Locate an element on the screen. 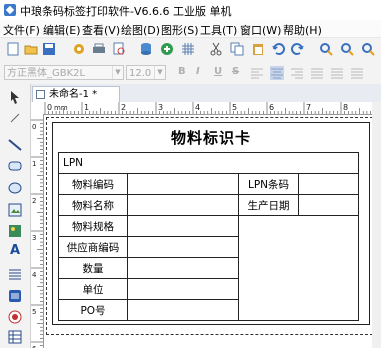  justify-icon is located at coordinates (317, 73).